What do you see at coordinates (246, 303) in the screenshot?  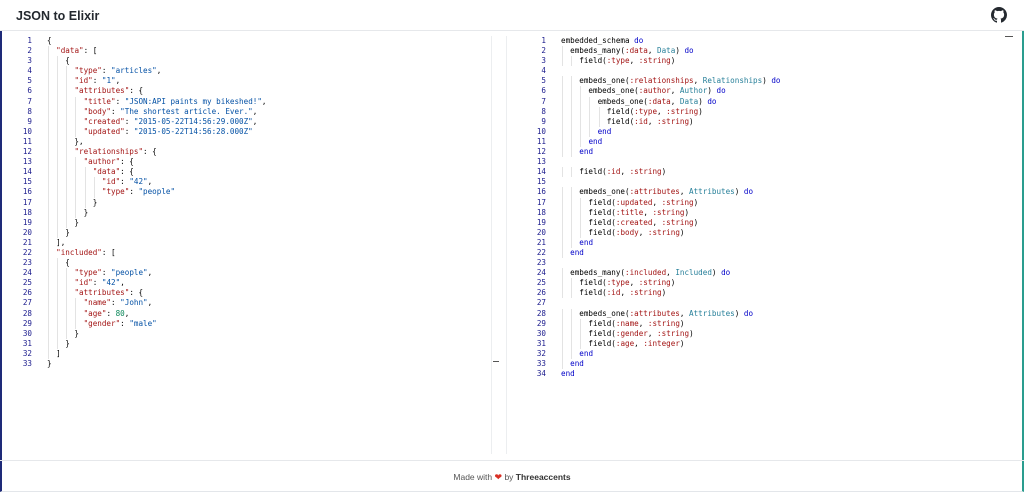 I see `code-line: 27 "name": "John",` at bounding box center [246, 303].